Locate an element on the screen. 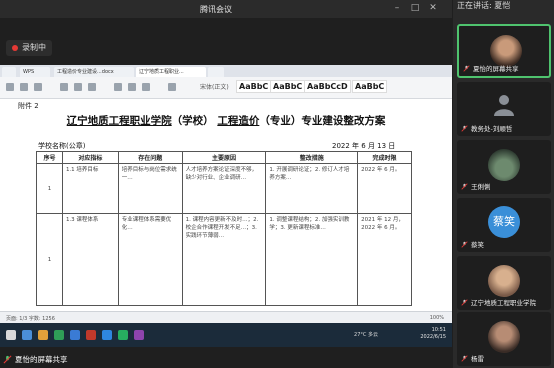  clock-time: 10:51 is located at coordinates (438, 330).